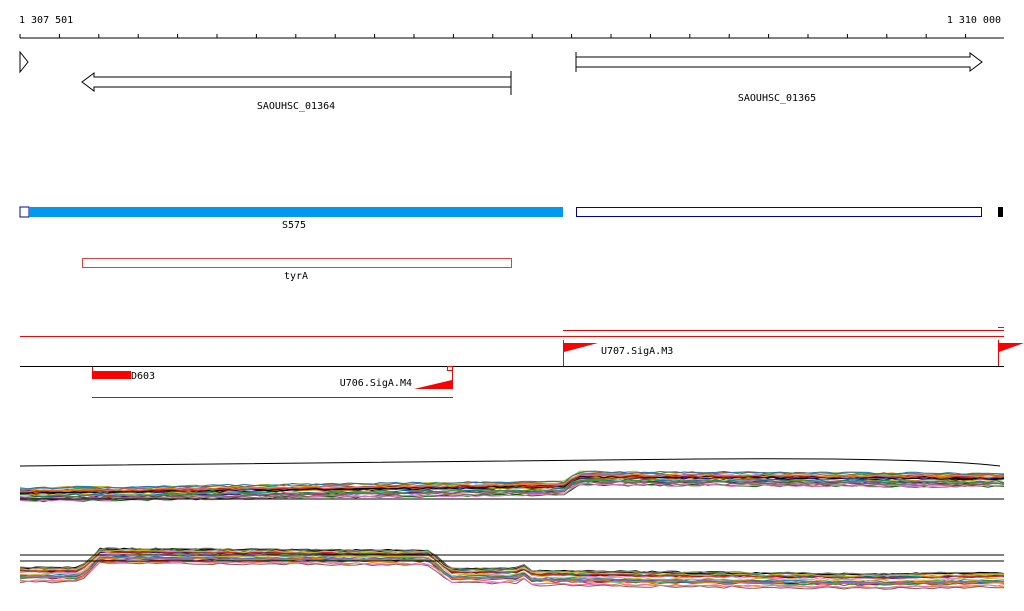 The image size is (1024, 611). Describe the element at coordinates (777, 98) in the screenshot. I see `gene-label: SAOUHSC_01365` at that location.